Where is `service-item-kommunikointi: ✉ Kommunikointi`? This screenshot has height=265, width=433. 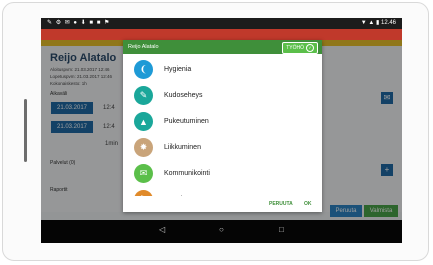
service-item-kommunikointi: ✉ Kommunikointi is located at coordinates (222, 173).